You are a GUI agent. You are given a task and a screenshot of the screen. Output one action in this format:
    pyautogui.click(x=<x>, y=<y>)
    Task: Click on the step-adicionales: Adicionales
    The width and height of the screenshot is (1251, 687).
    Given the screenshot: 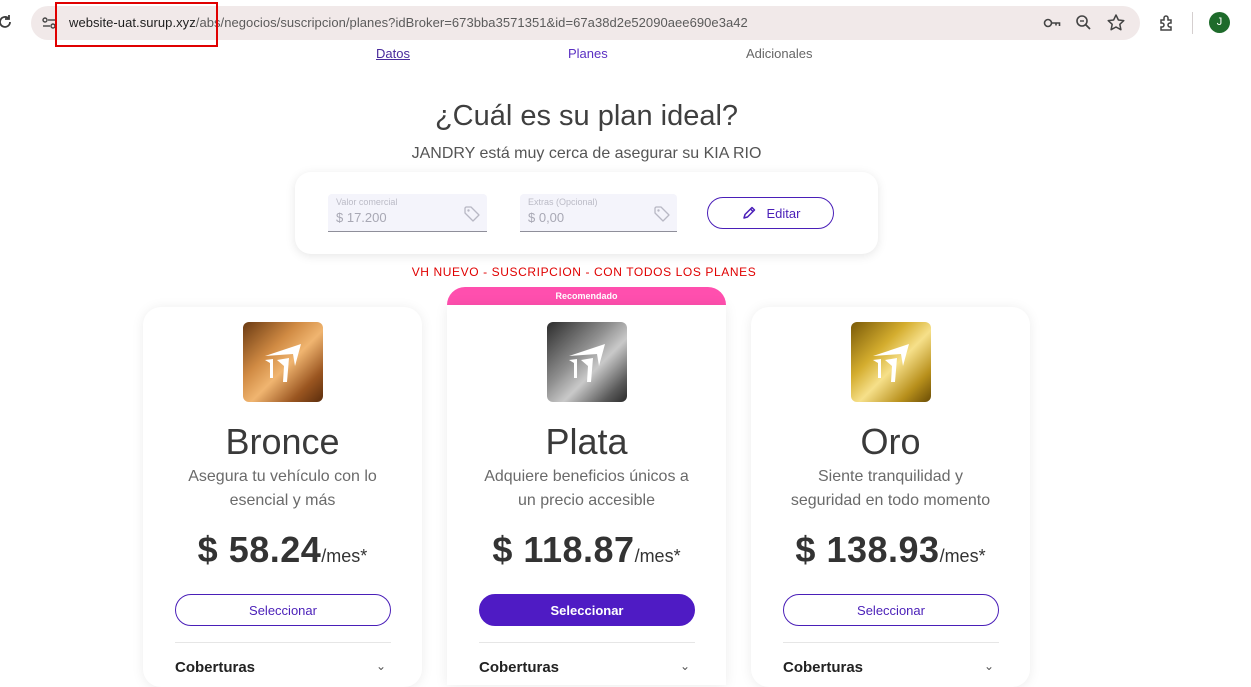 What is the action you would take?
    pyautogui.click(x=779, y=54)
    